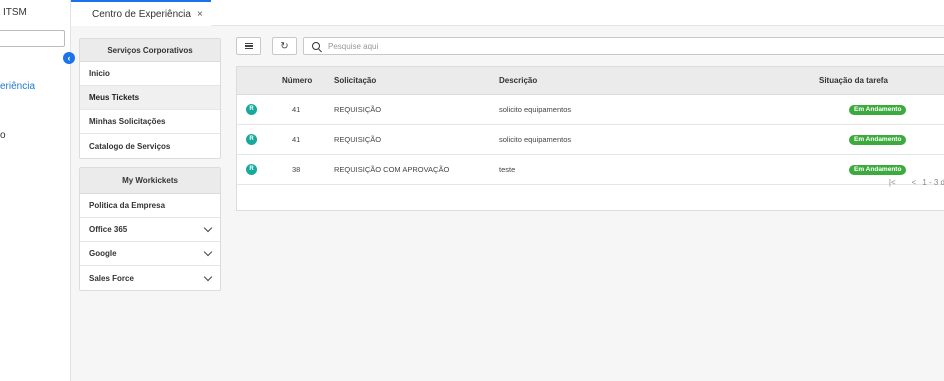 The width and height of the screenshot is (944, 381). I want to click on refresh-icon: ↻, so click(284, 46).